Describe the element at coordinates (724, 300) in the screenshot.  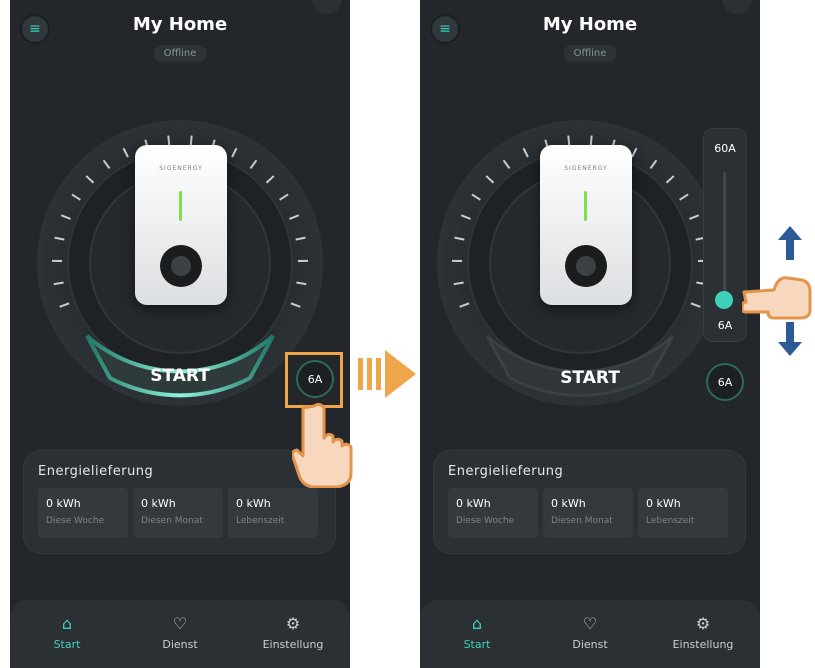
I see `slider-handle` at that location.